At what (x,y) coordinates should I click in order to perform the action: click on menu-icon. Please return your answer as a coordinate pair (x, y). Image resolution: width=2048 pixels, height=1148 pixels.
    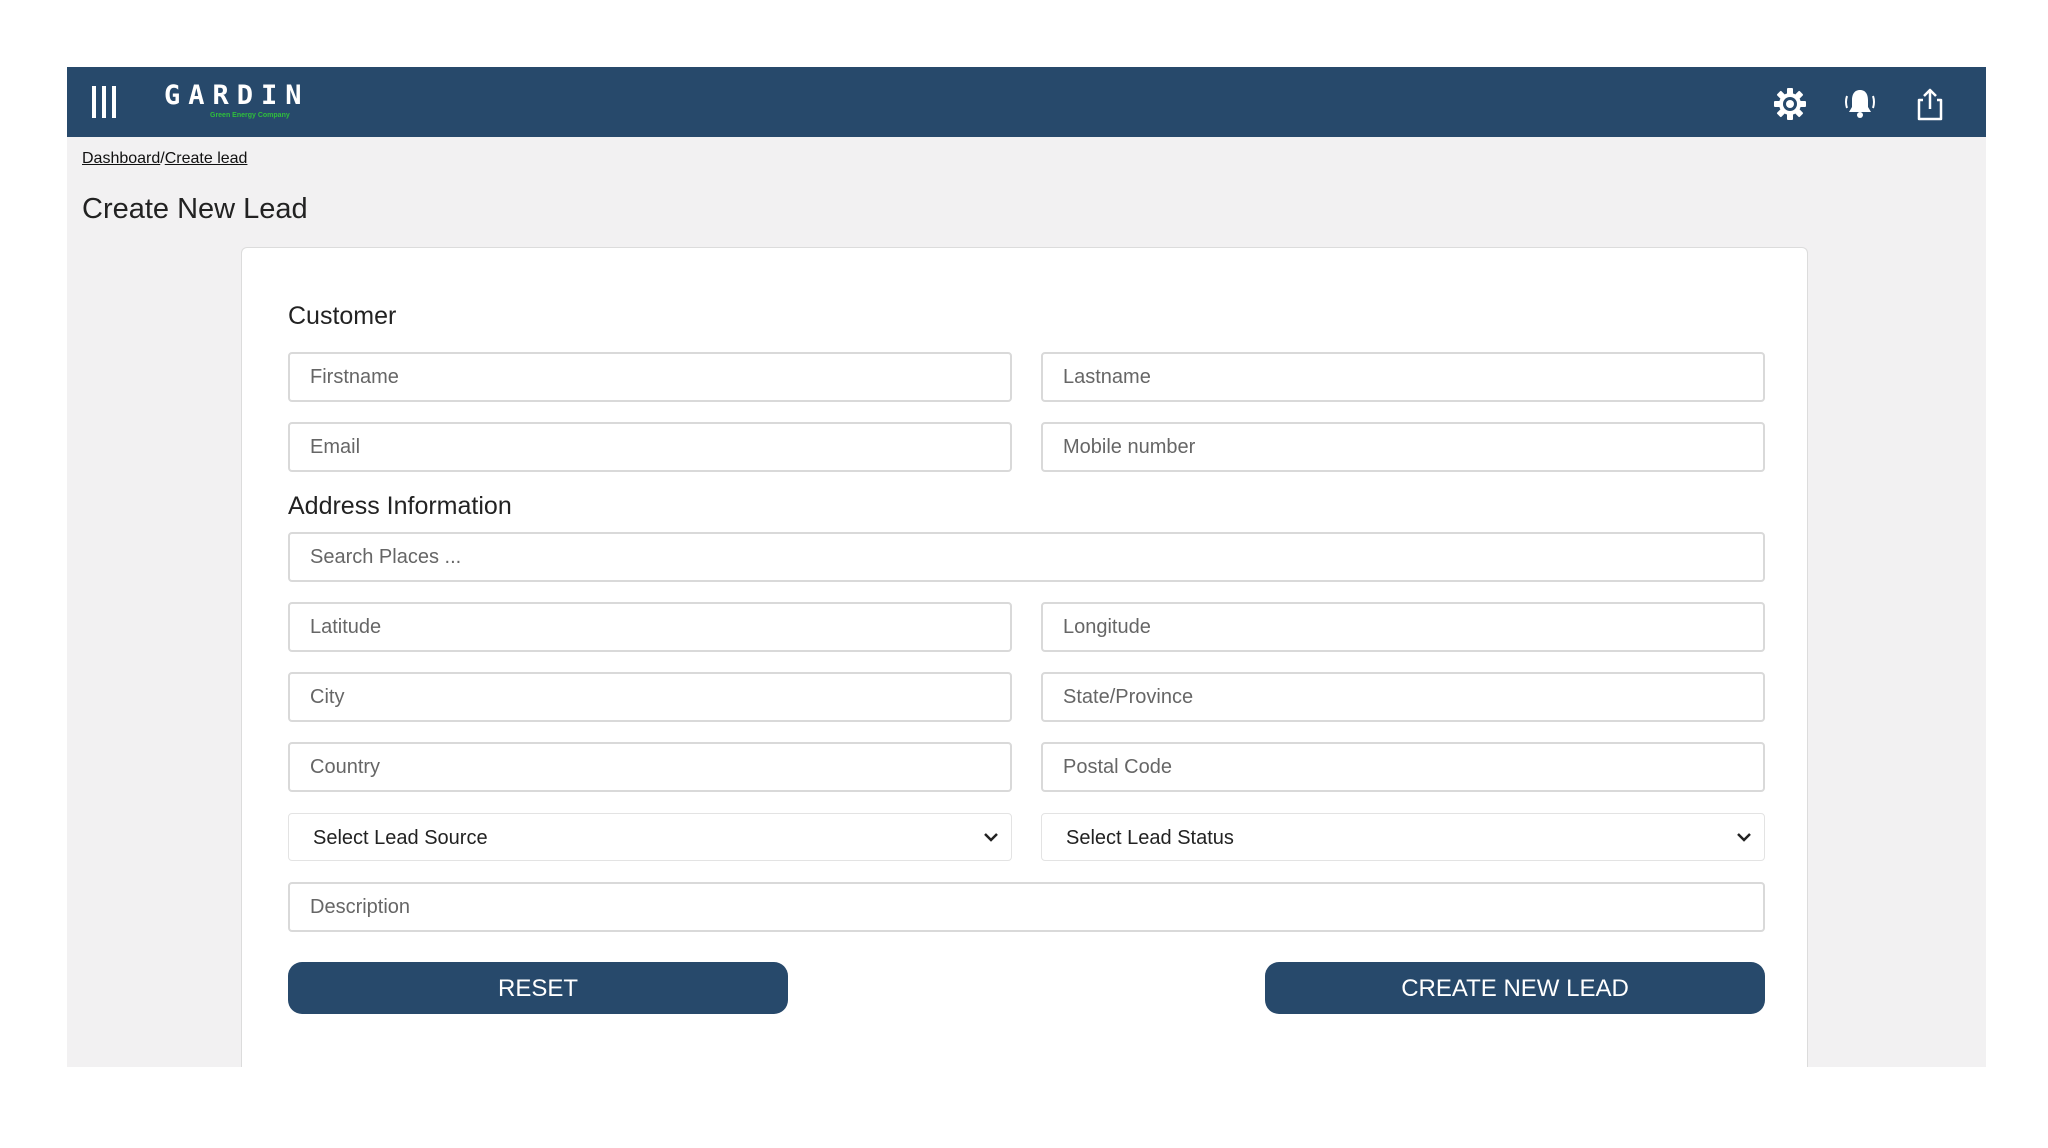
    Looking at the image, I should click on (104, 102).